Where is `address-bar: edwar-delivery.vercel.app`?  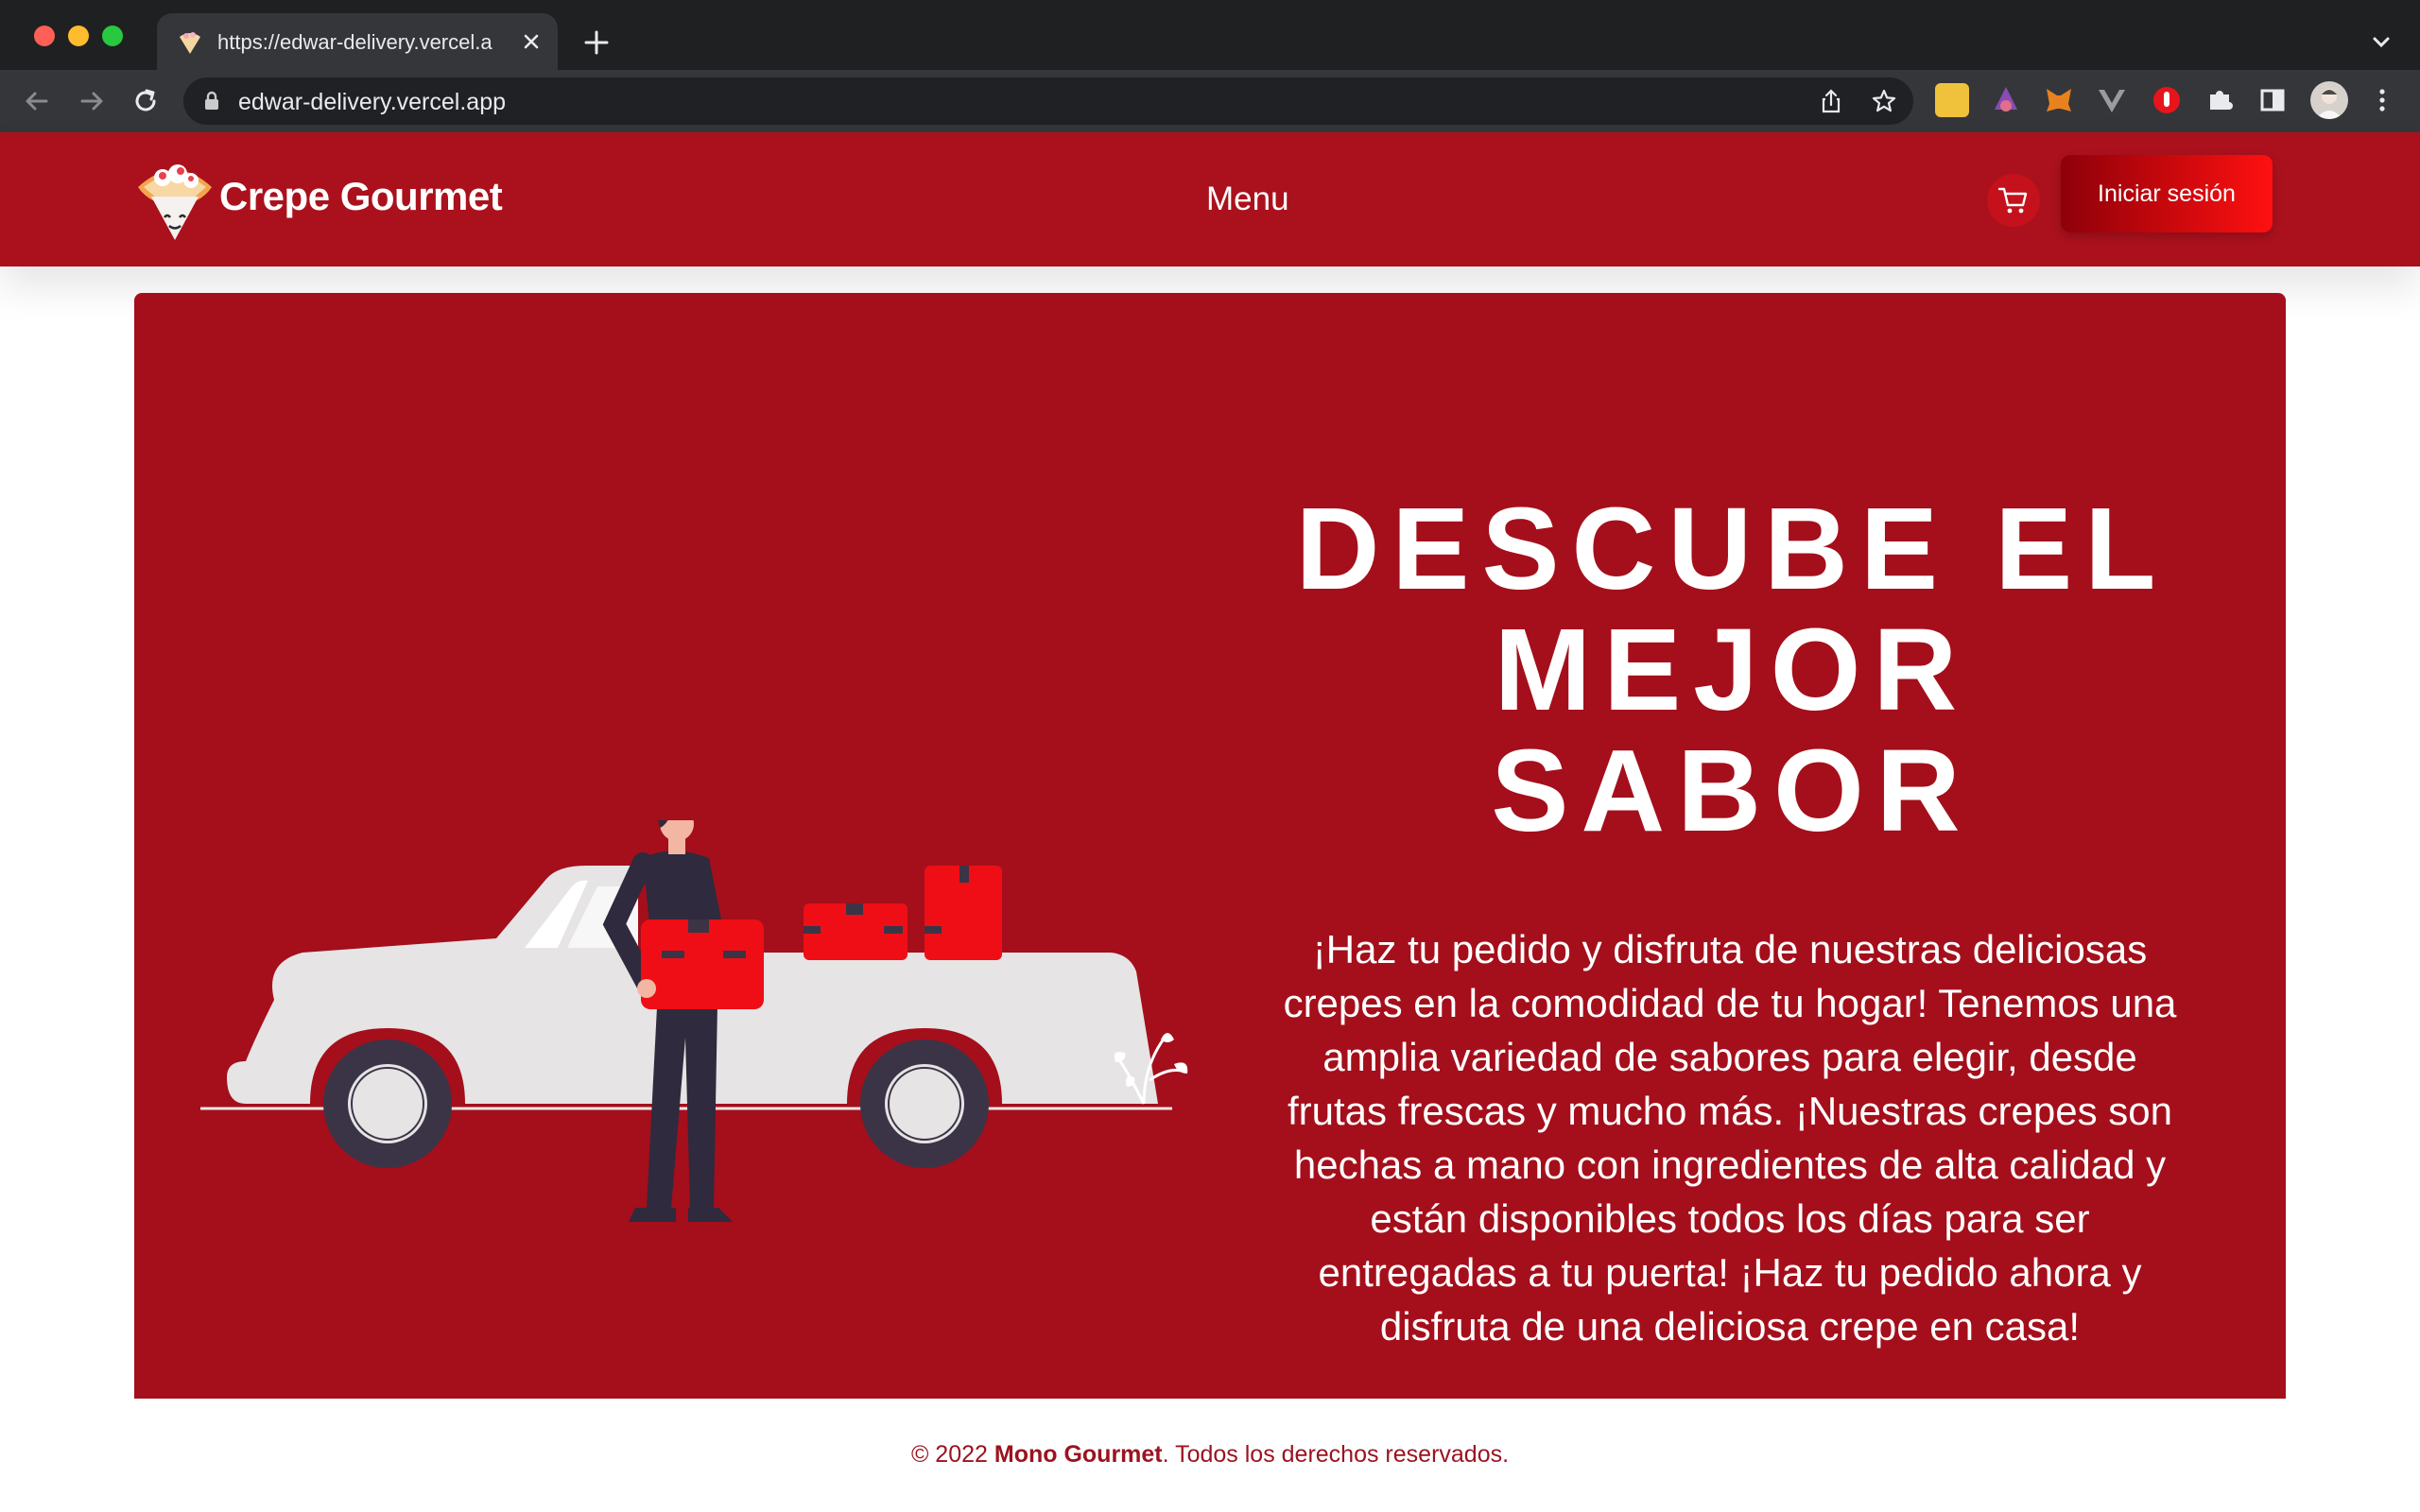 address-bar: edwar-delivery.vercel.app is located at coordinates (1048, 101).